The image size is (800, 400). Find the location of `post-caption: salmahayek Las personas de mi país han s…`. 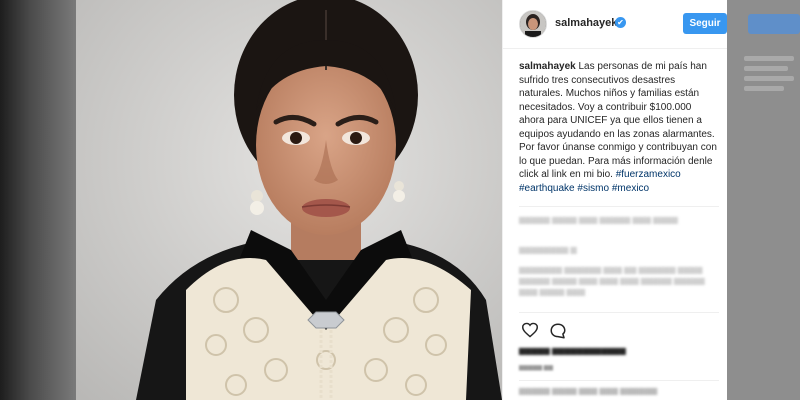

post-caption: salmahayek Las personas de mi país han s… is located at coordinates (619, 127).